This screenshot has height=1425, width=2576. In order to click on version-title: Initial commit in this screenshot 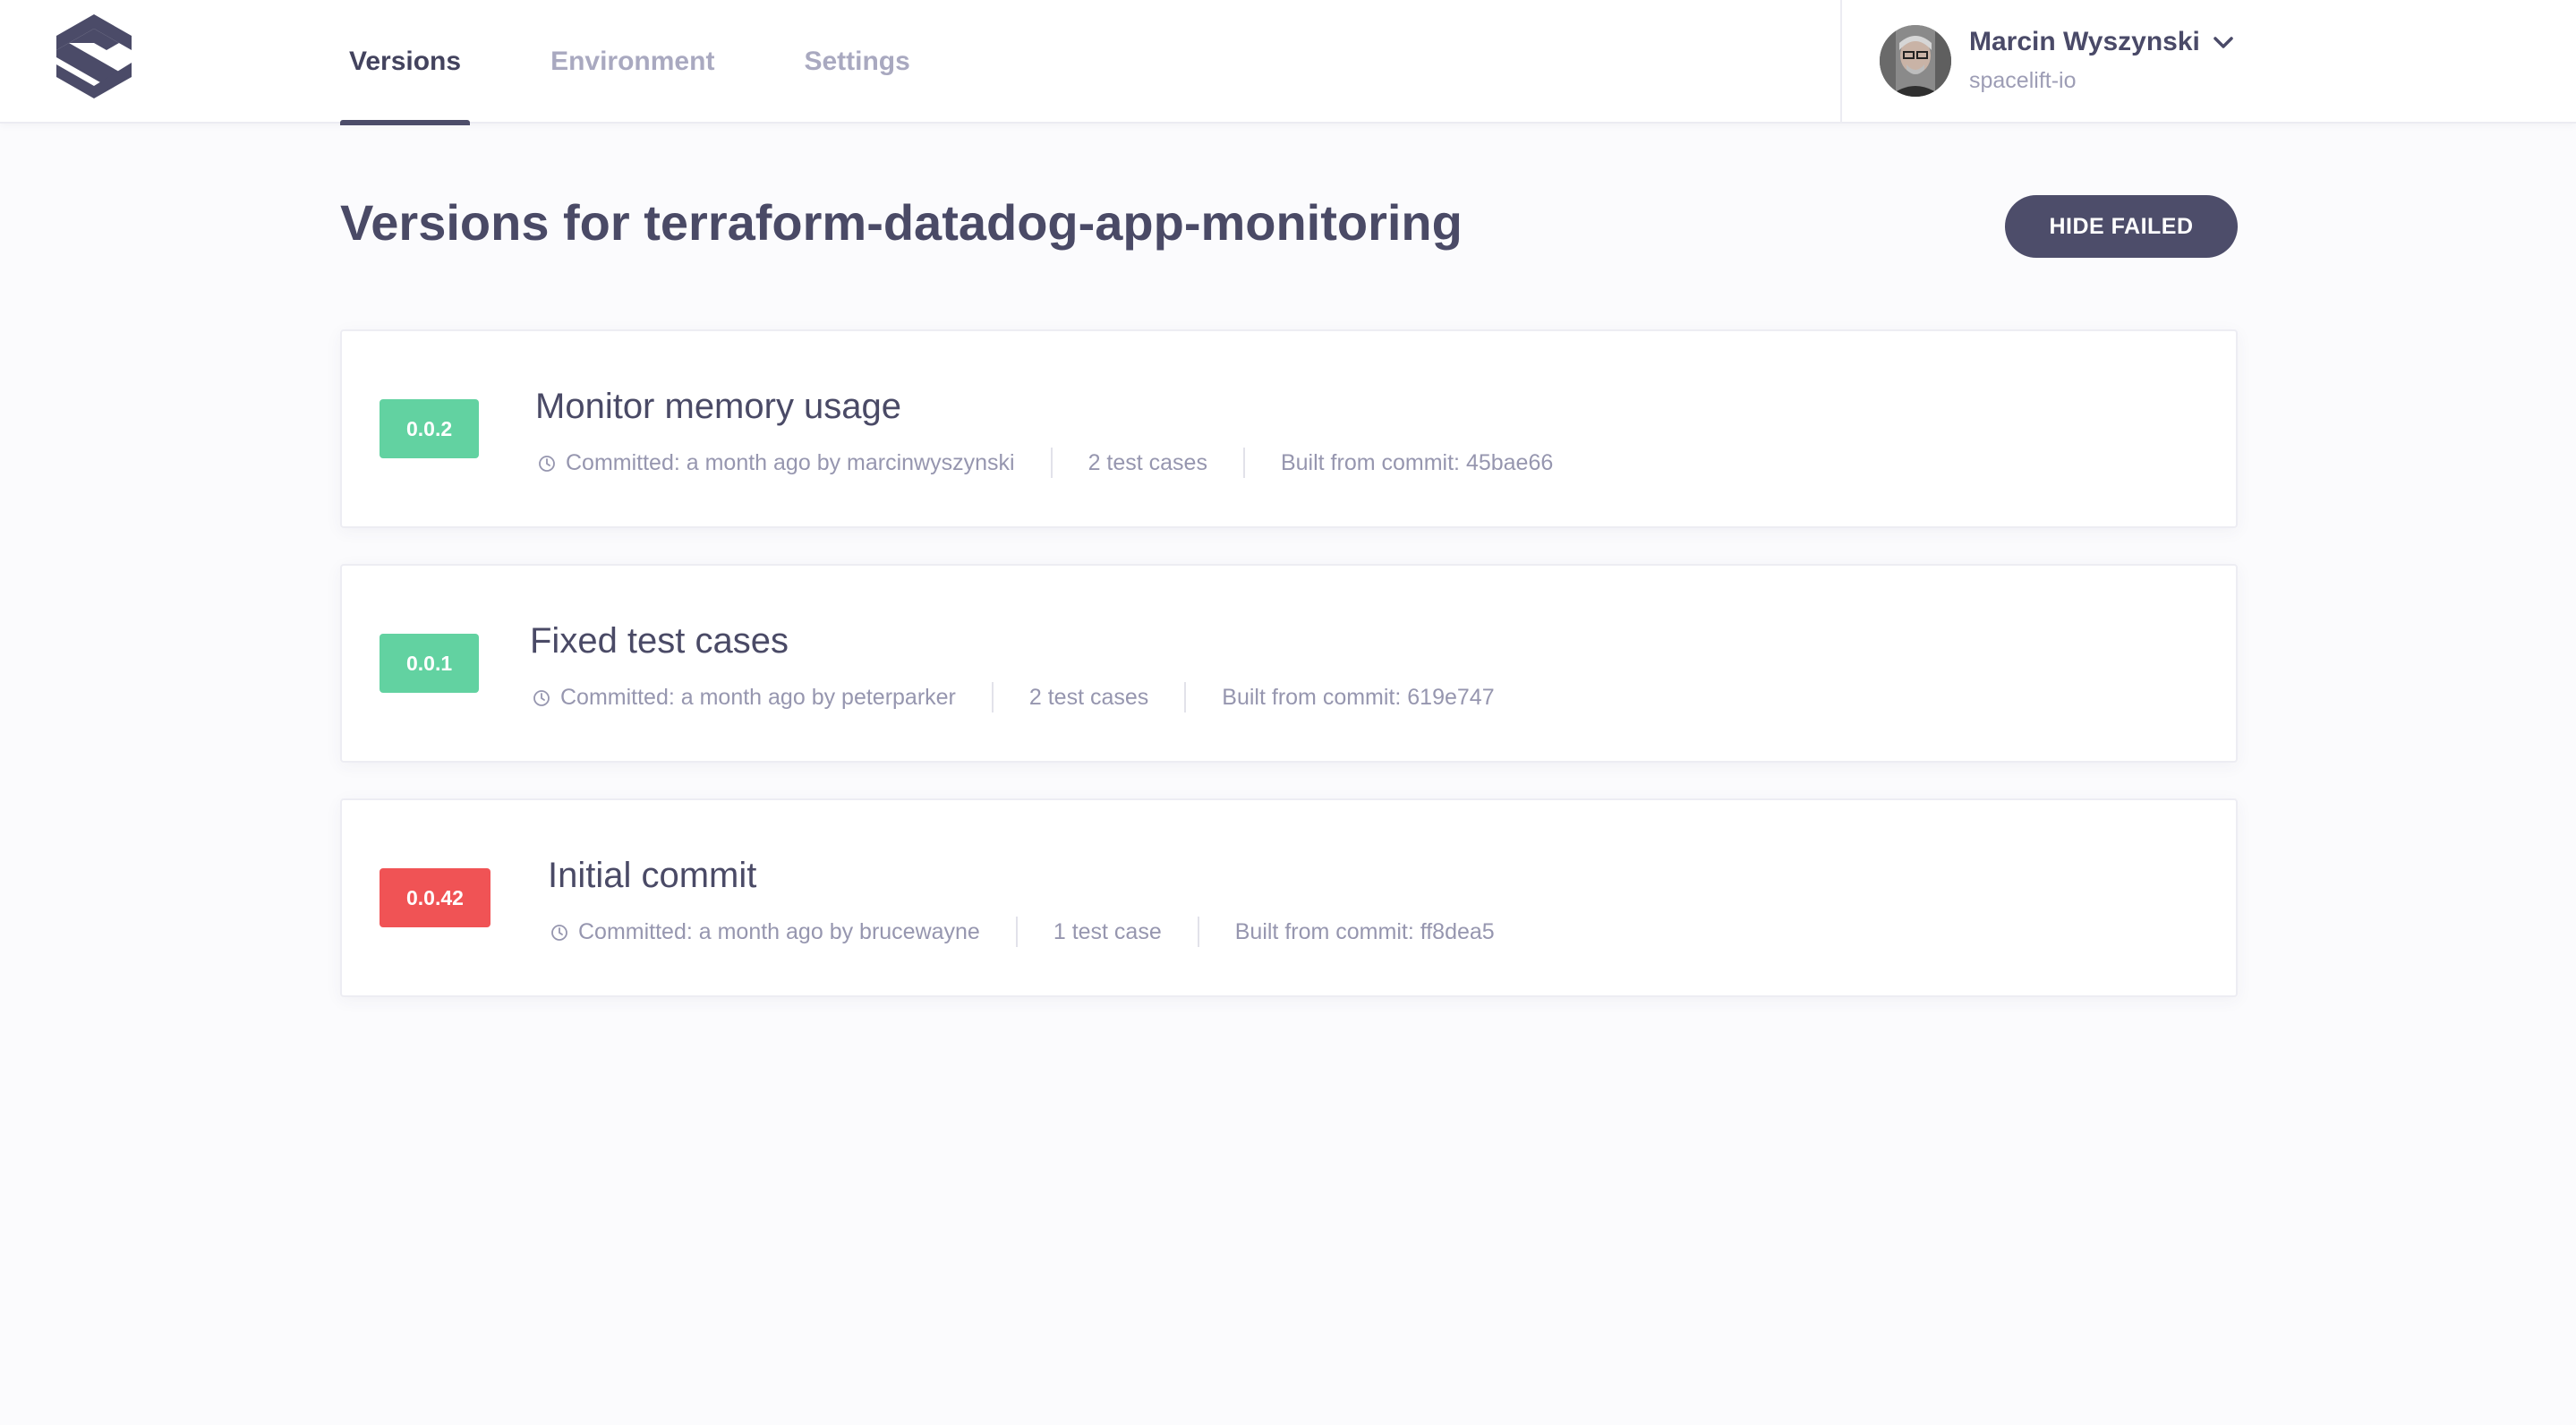, I will do `click(652, 876)`.